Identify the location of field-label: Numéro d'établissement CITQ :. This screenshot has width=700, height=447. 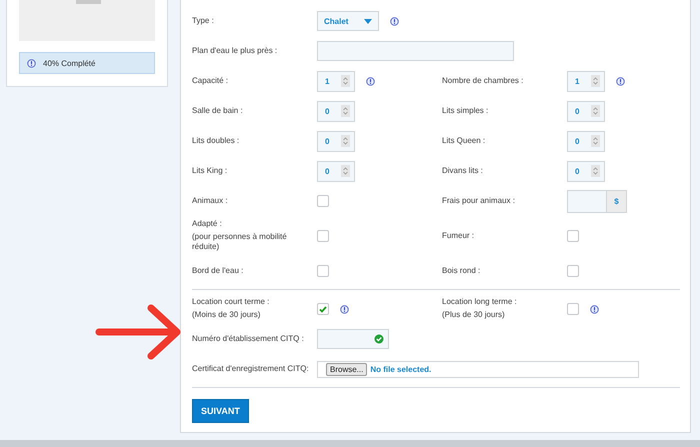
(248, 339).